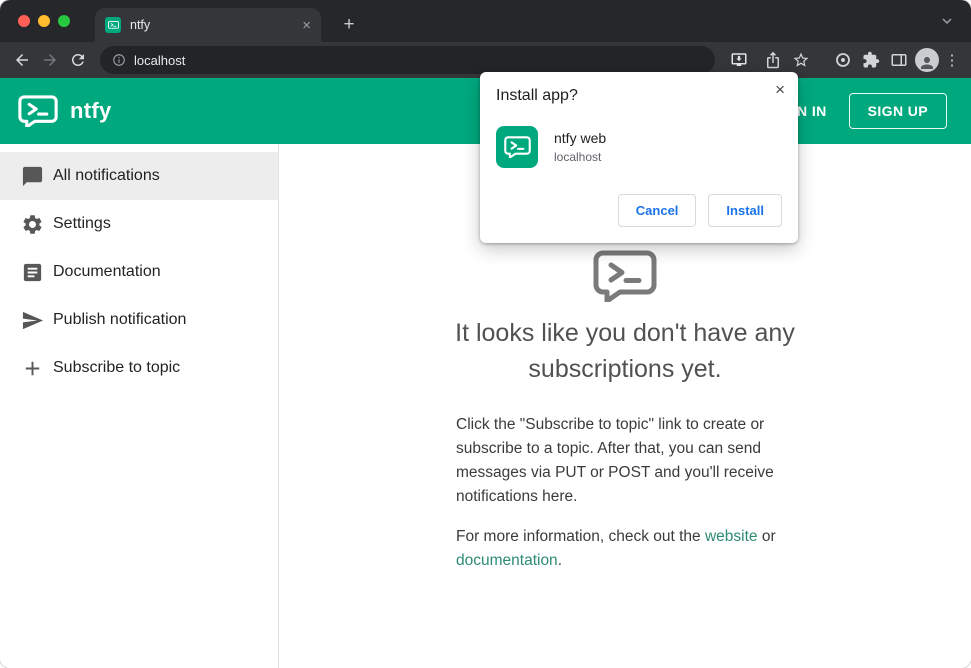 The width and height of the screenshot is (971, 668). I want to click on reload-button, so click(78, 60).